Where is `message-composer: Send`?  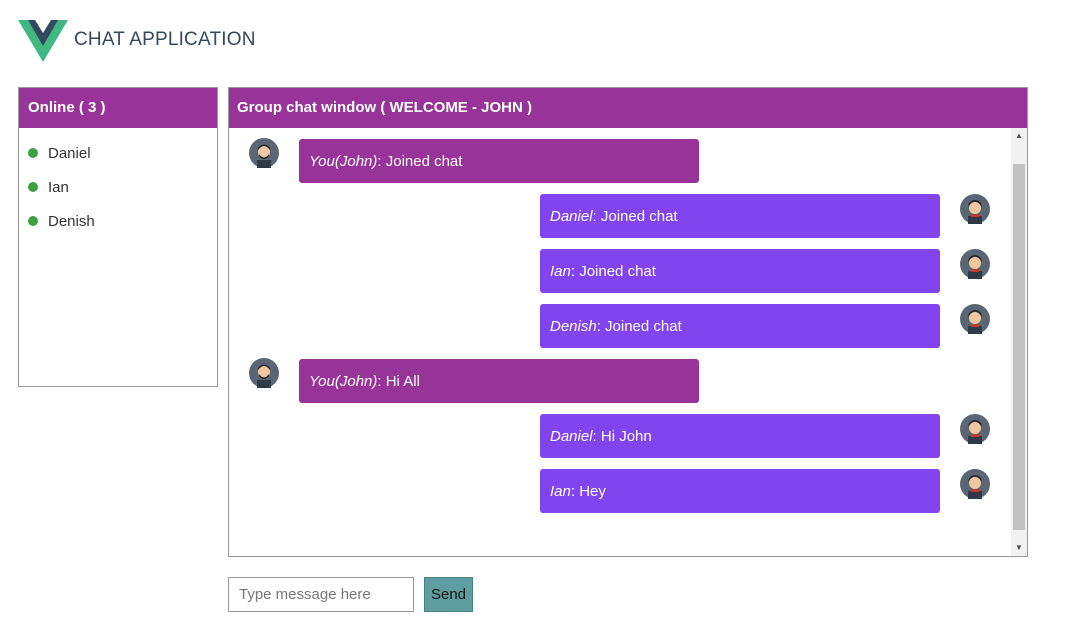
message-composer: Send is located at coordinates (350, 594).